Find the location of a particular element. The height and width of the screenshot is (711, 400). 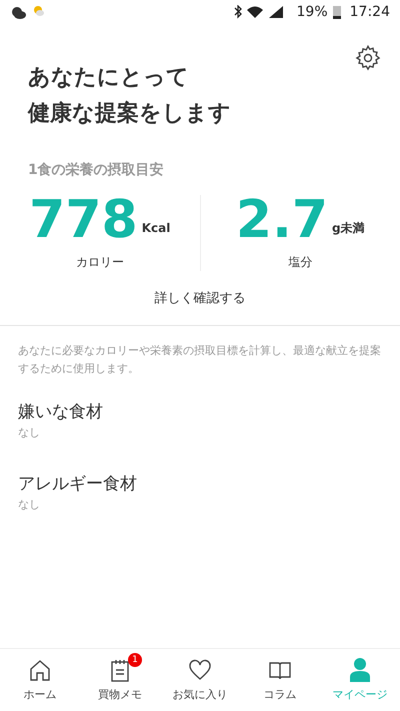

notification-badge: 1 is located at coordinates (135, 659).